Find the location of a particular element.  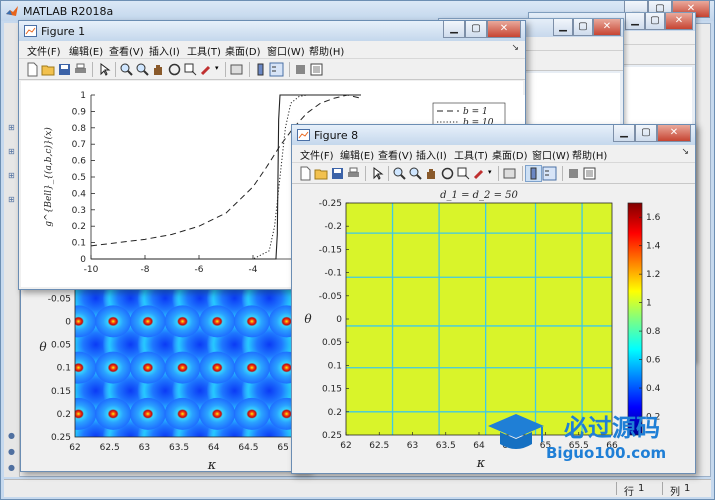

colorbar-tick-label: 1.4 is located at coordinates (653, 247).